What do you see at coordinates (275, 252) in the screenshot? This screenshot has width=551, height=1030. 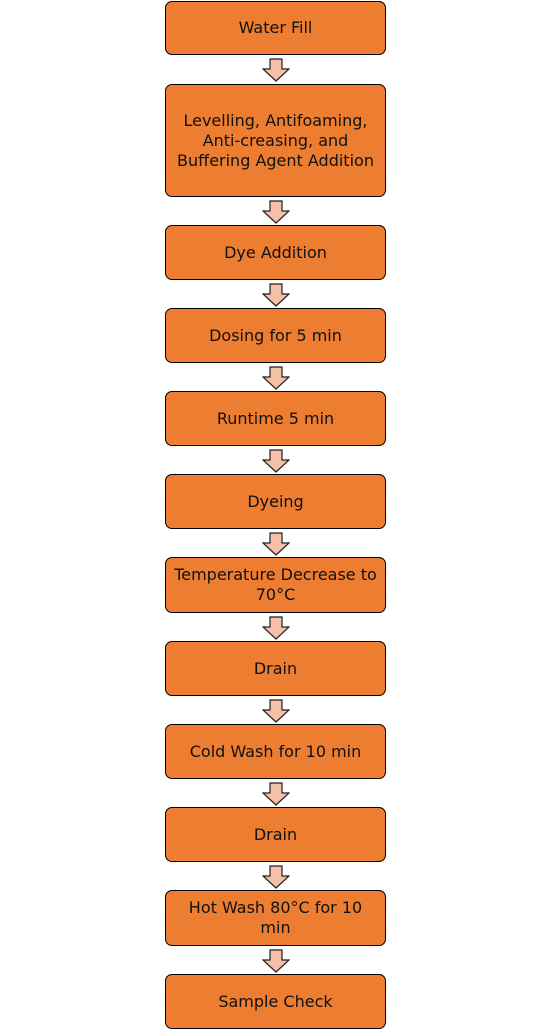 I see `step-box: Dye Addition` at bounding box center [275, 252].